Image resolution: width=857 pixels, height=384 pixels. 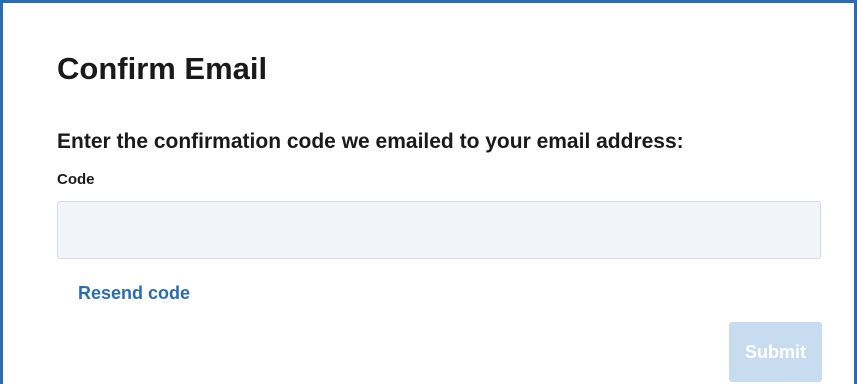 What do you see at coordinates (162, 68) in the screenshot?
I see `page-title: Confirm Email` at bounding box center [162, 68].